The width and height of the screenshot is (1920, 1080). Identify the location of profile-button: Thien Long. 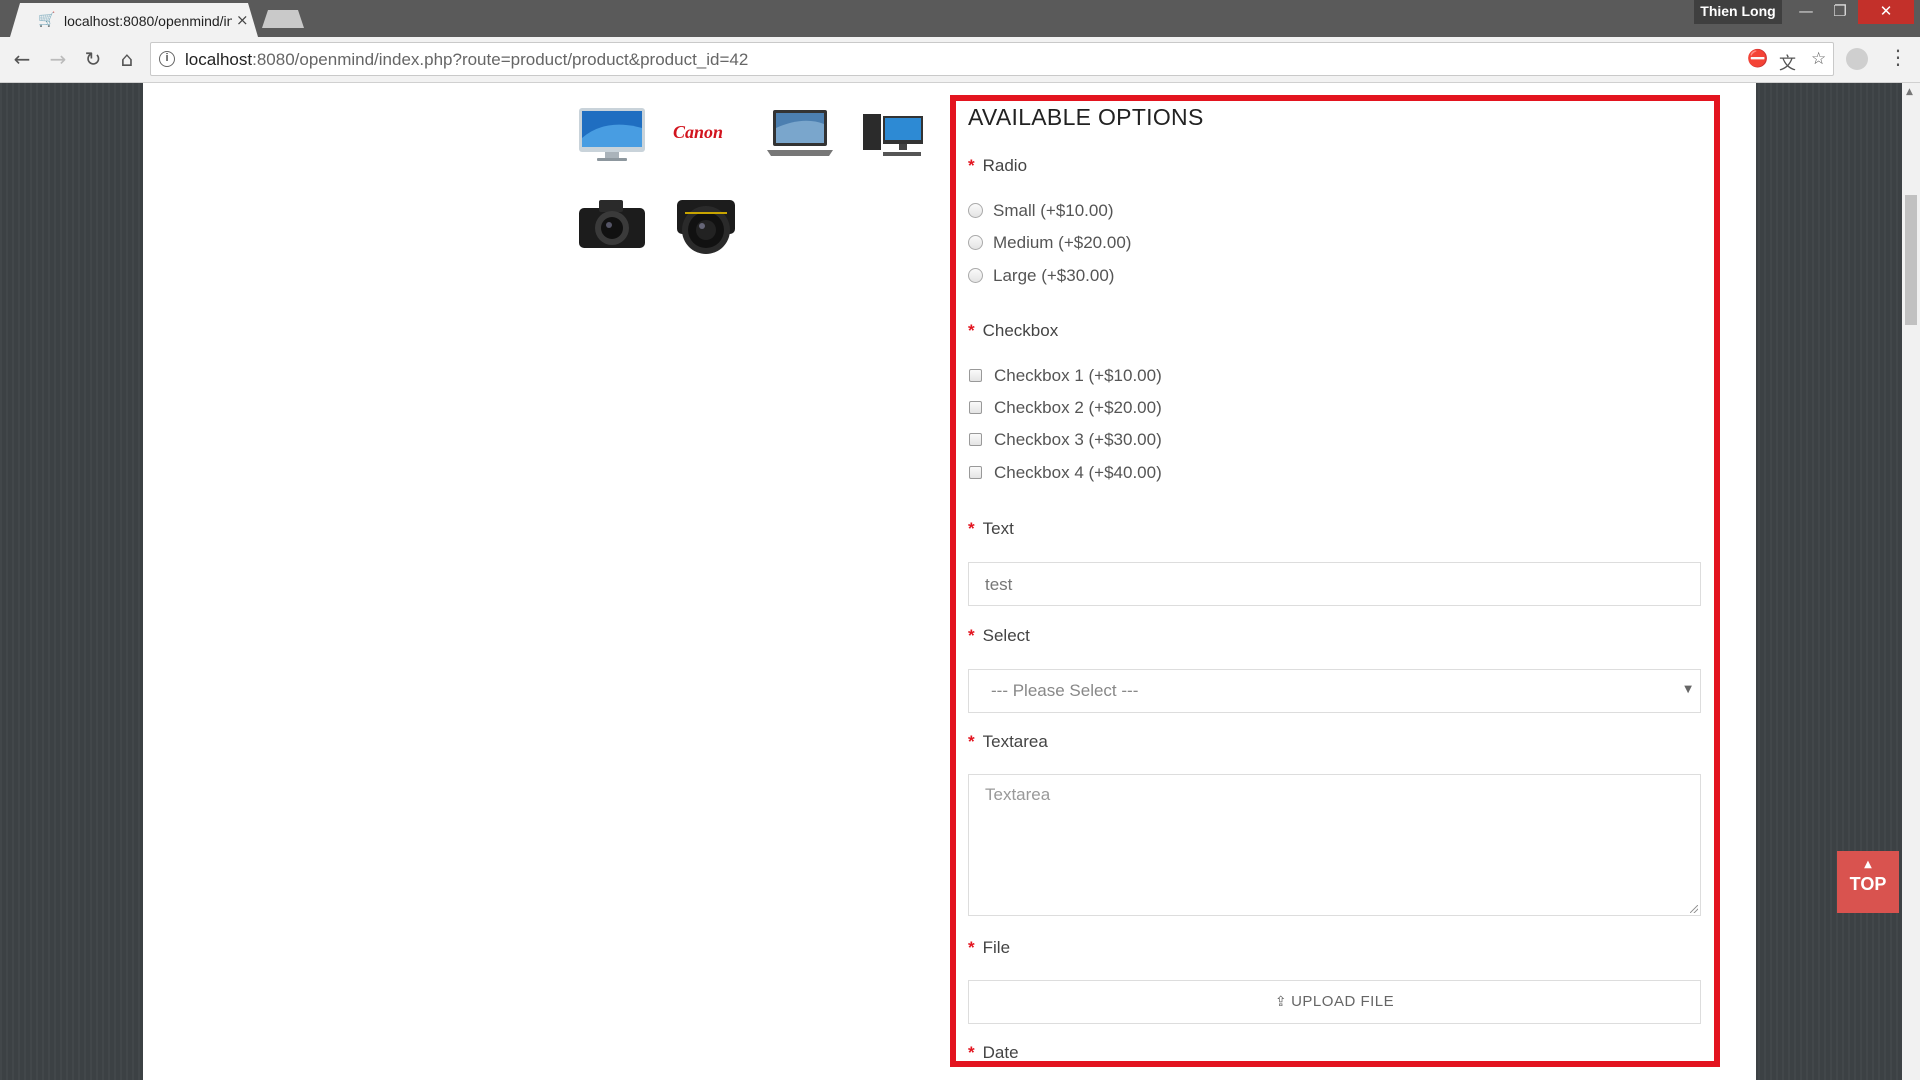
(1738, 12).